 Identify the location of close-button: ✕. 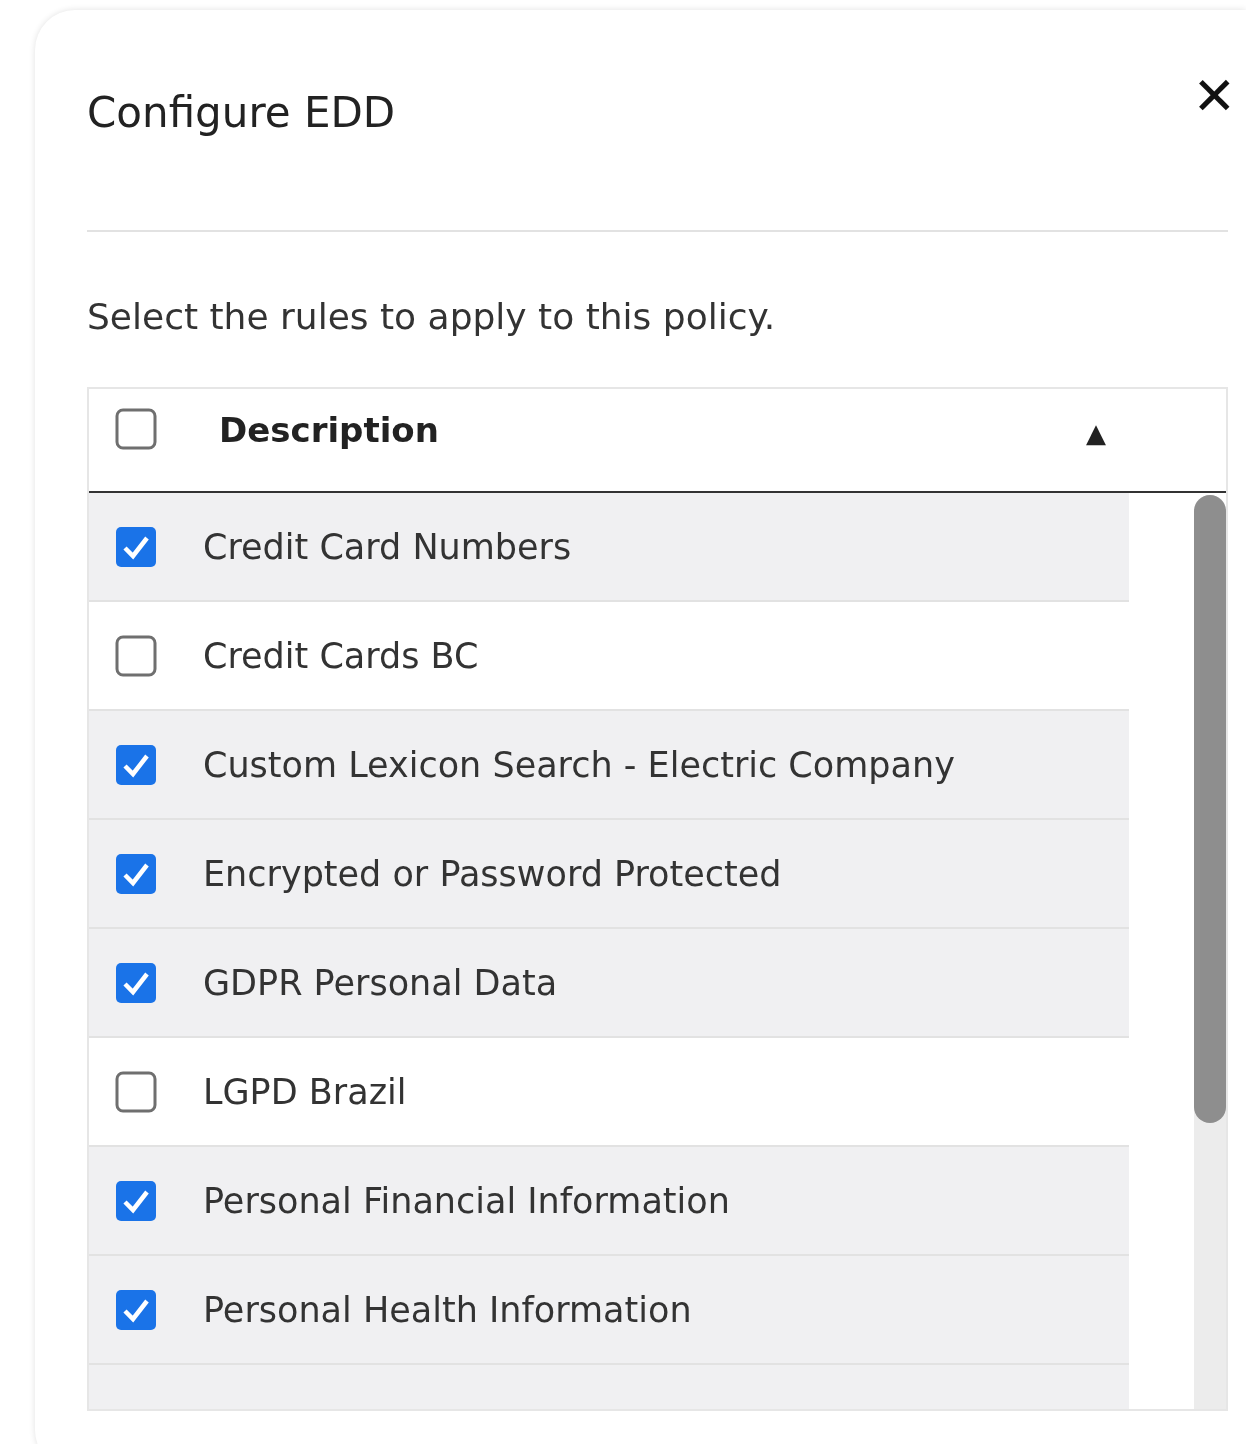
(1214, 96).